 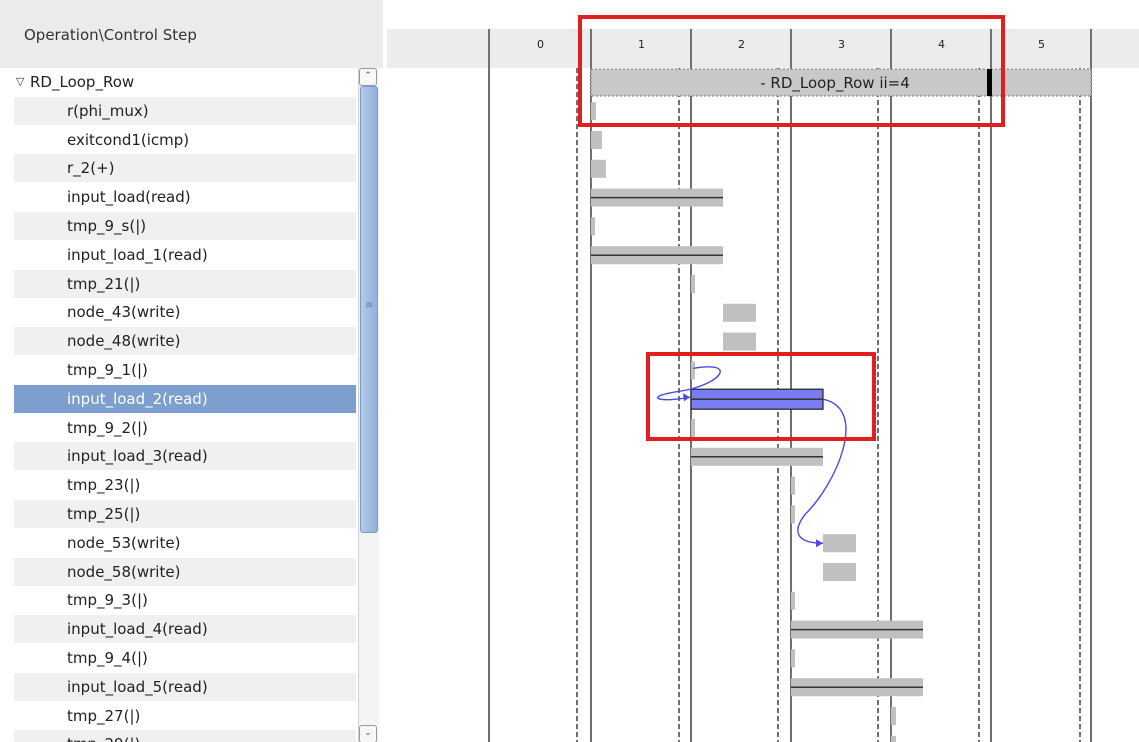 I want to click on tree-item-operation: exitcond1(icmp), so click(x=185, y=140).